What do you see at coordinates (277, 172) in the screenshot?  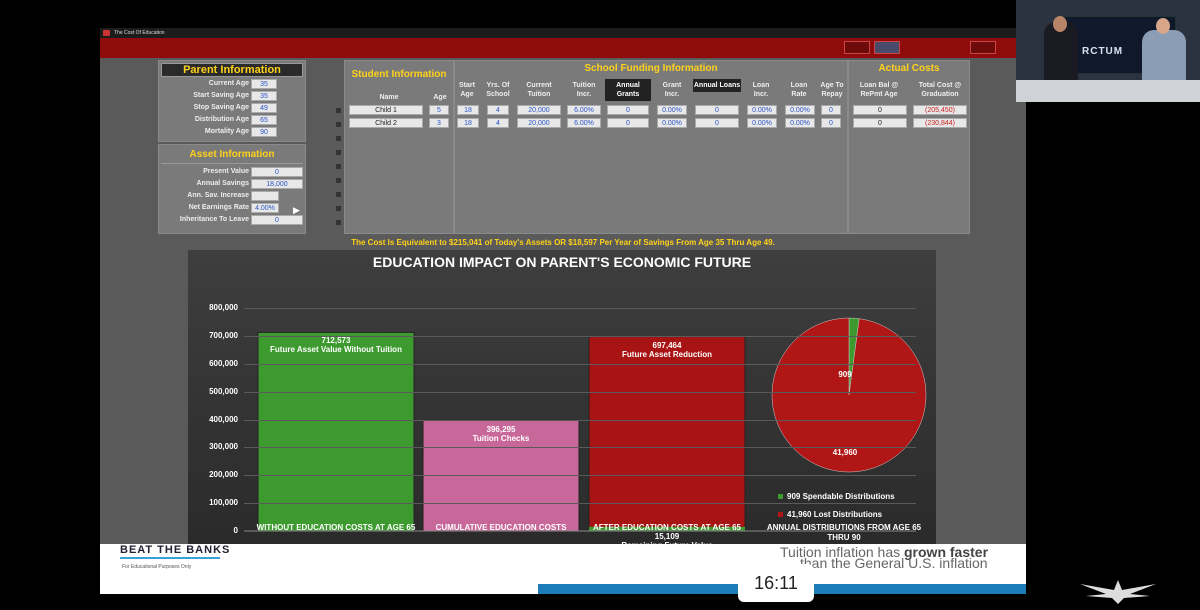 I see `present-value-field: 0` at bounding box center [277, 172].